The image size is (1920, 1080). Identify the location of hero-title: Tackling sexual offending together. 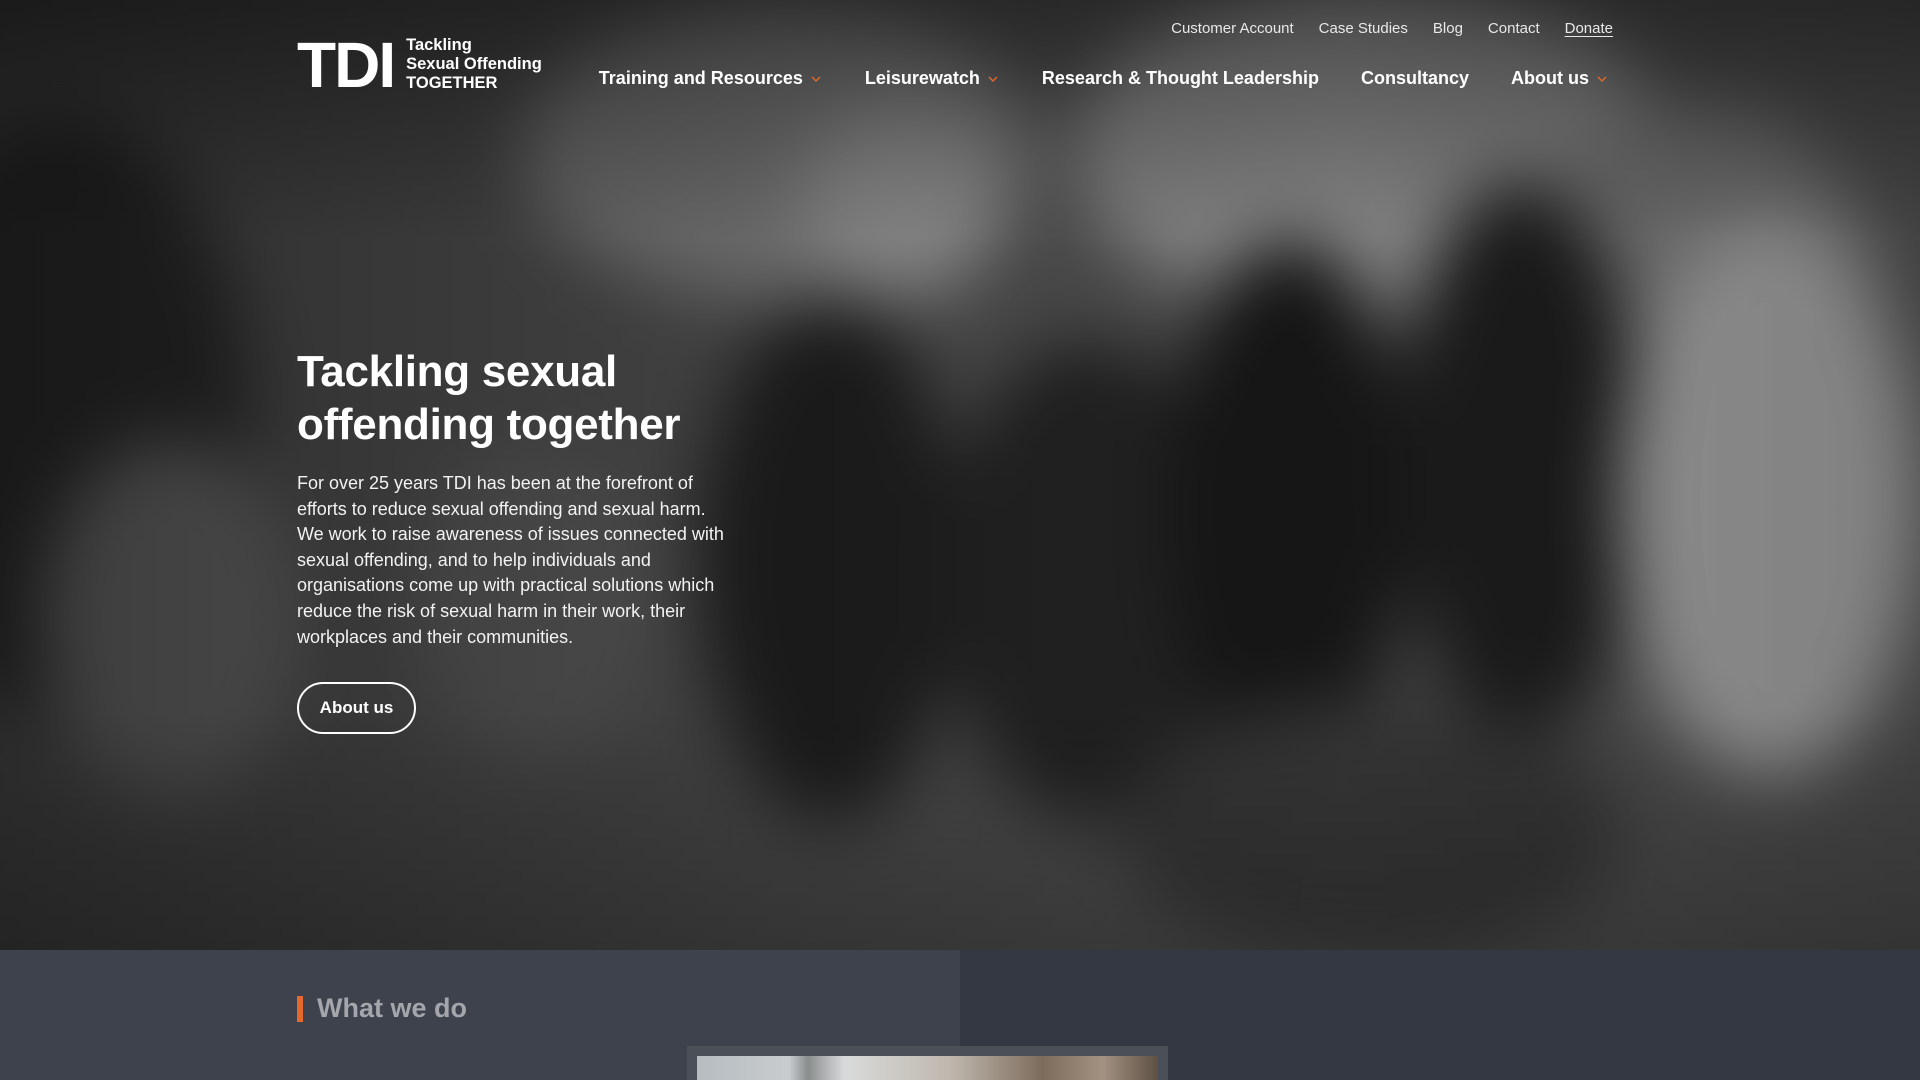
(489, 398).